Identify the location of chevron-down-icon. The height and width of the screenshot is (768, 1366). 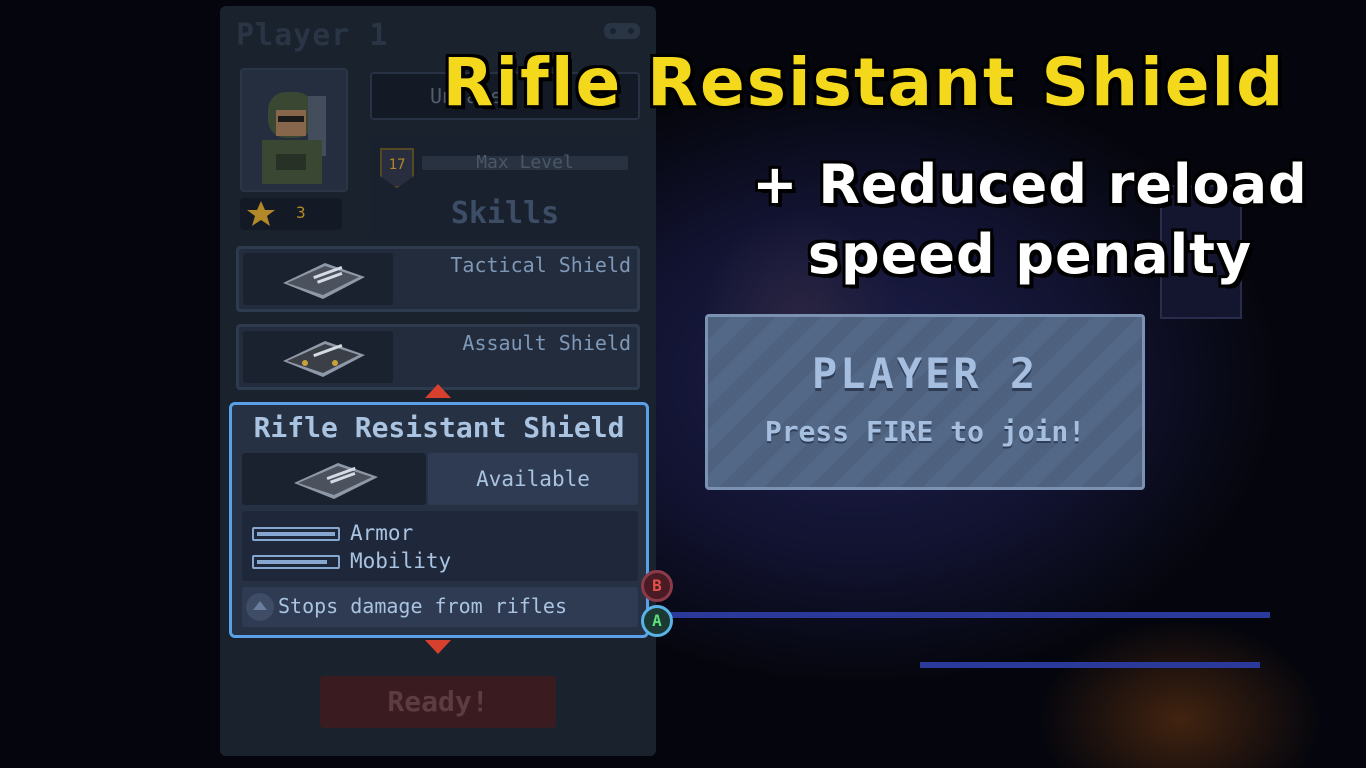
(438, 647).